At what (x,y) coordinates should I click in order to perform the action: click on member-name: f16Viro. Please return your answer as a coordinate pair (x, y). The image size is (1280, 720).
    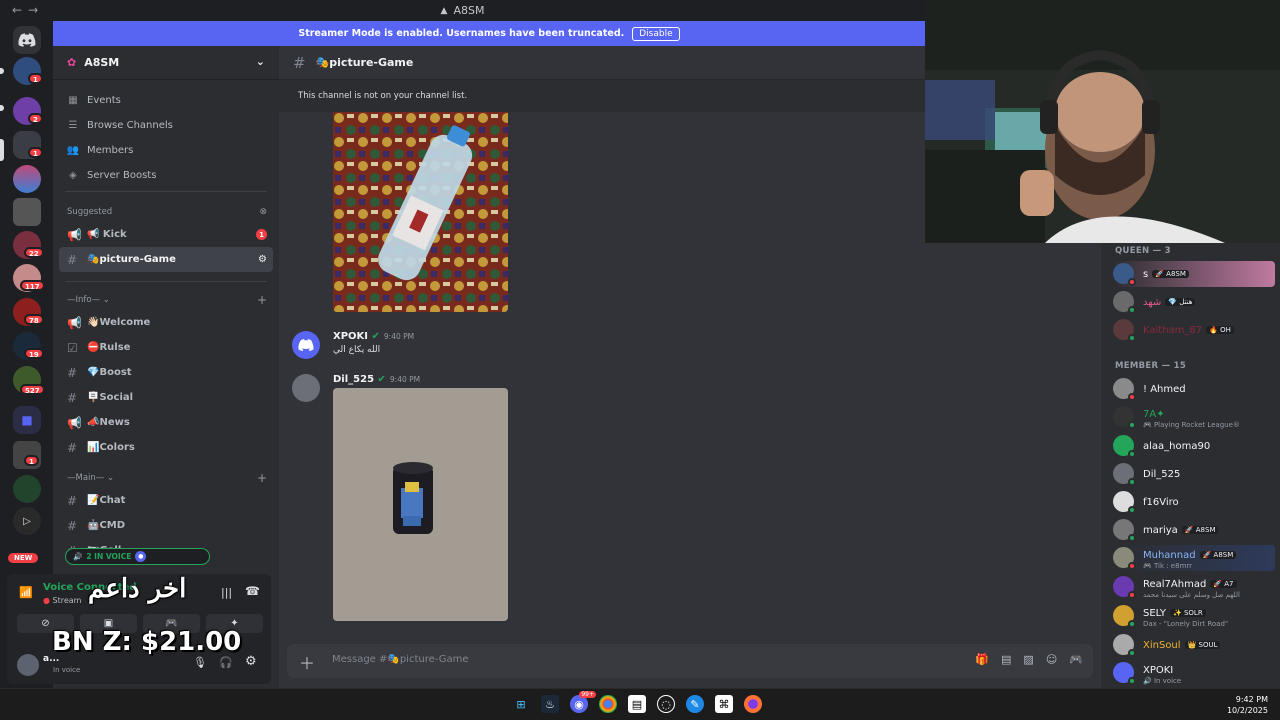
    Looking at the image, I should click on (1161, 502).